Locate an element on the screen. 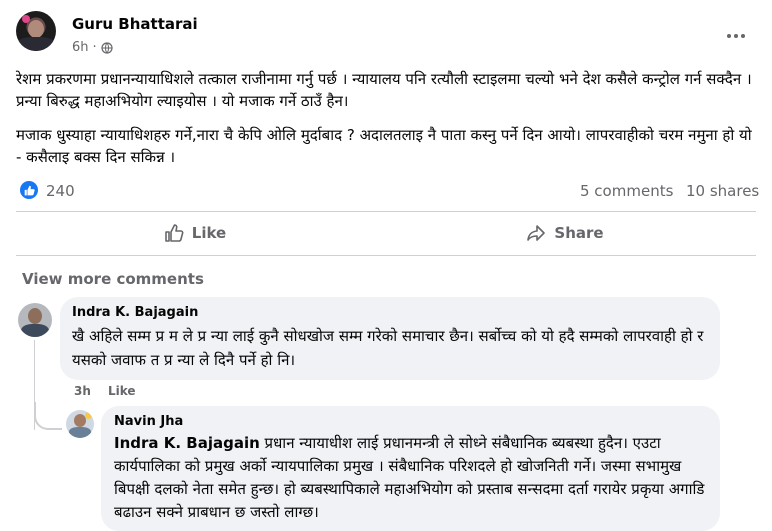  like-button-label: Like is located at coordinates (209, 233).